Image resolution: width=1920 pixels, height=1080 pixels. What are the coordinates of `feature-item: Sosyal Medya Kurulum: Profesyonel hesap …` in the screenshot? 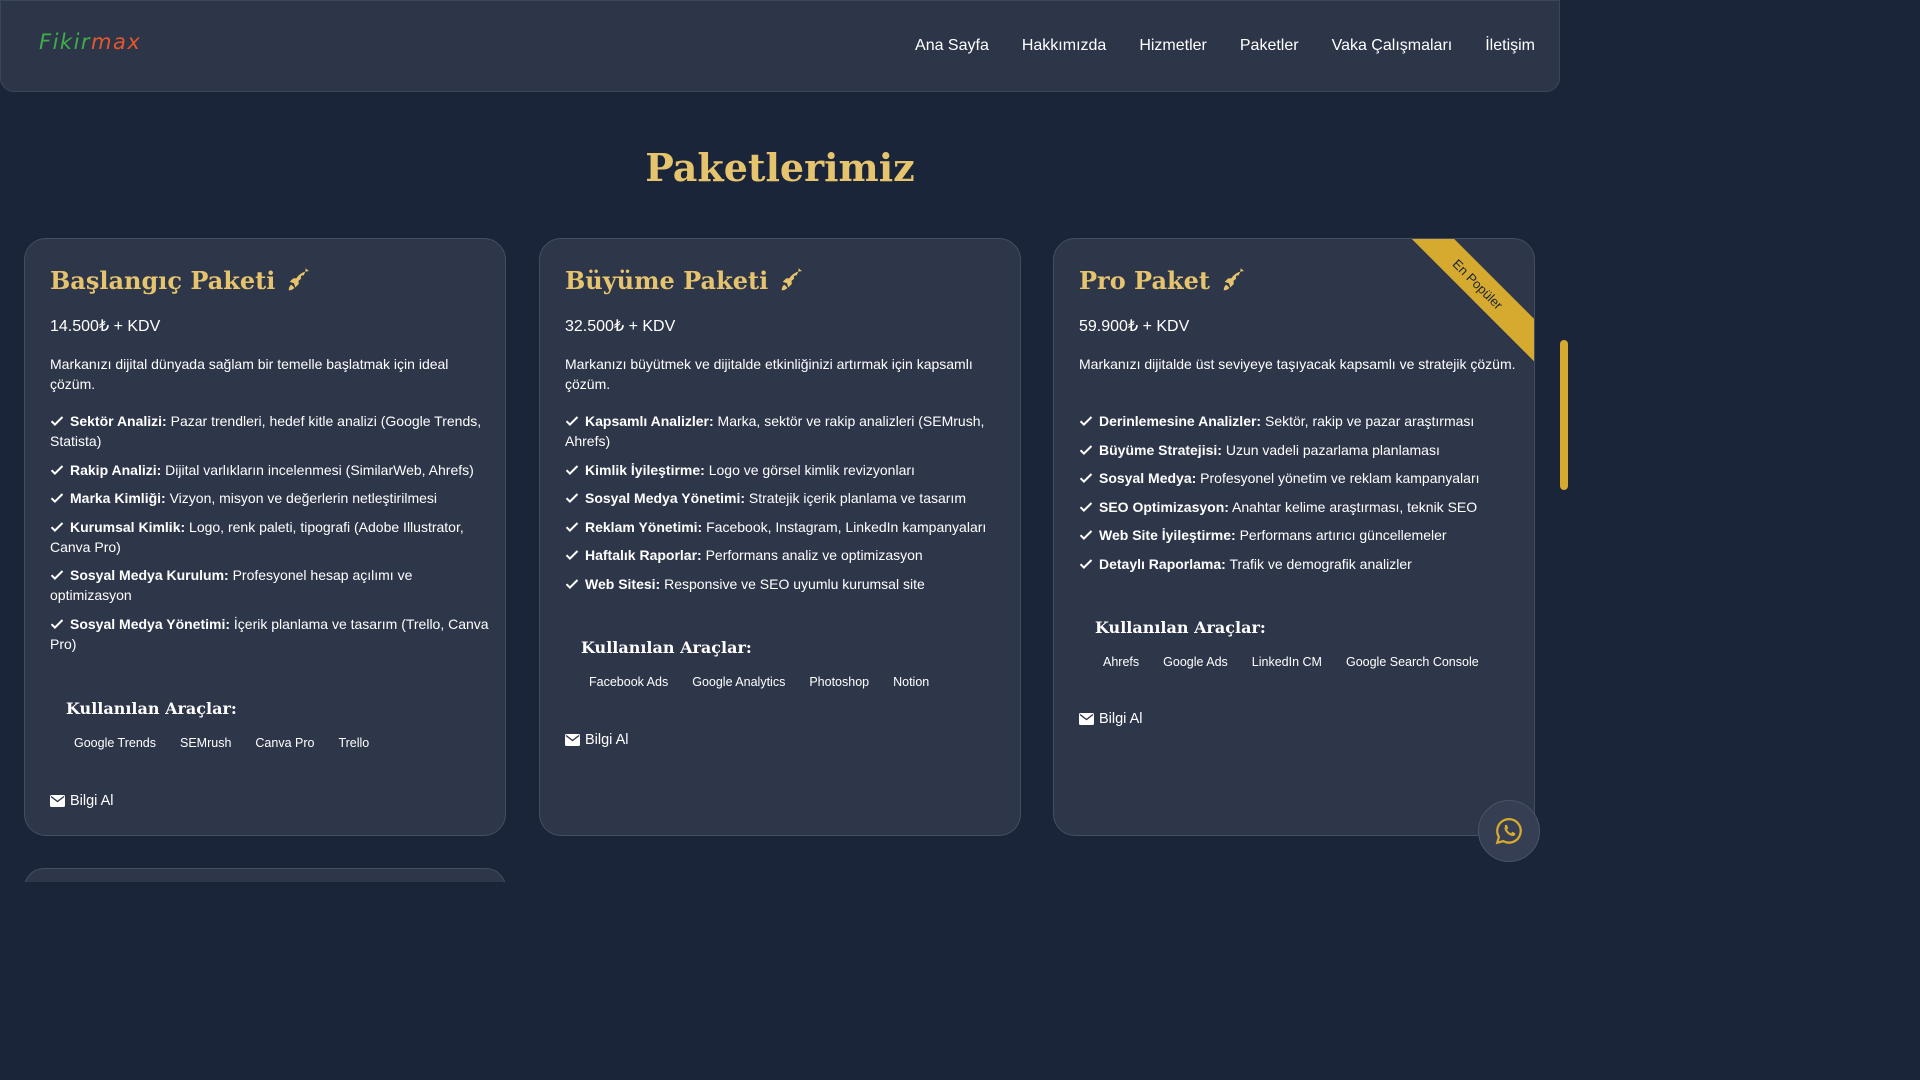 It's located at (270, 585).